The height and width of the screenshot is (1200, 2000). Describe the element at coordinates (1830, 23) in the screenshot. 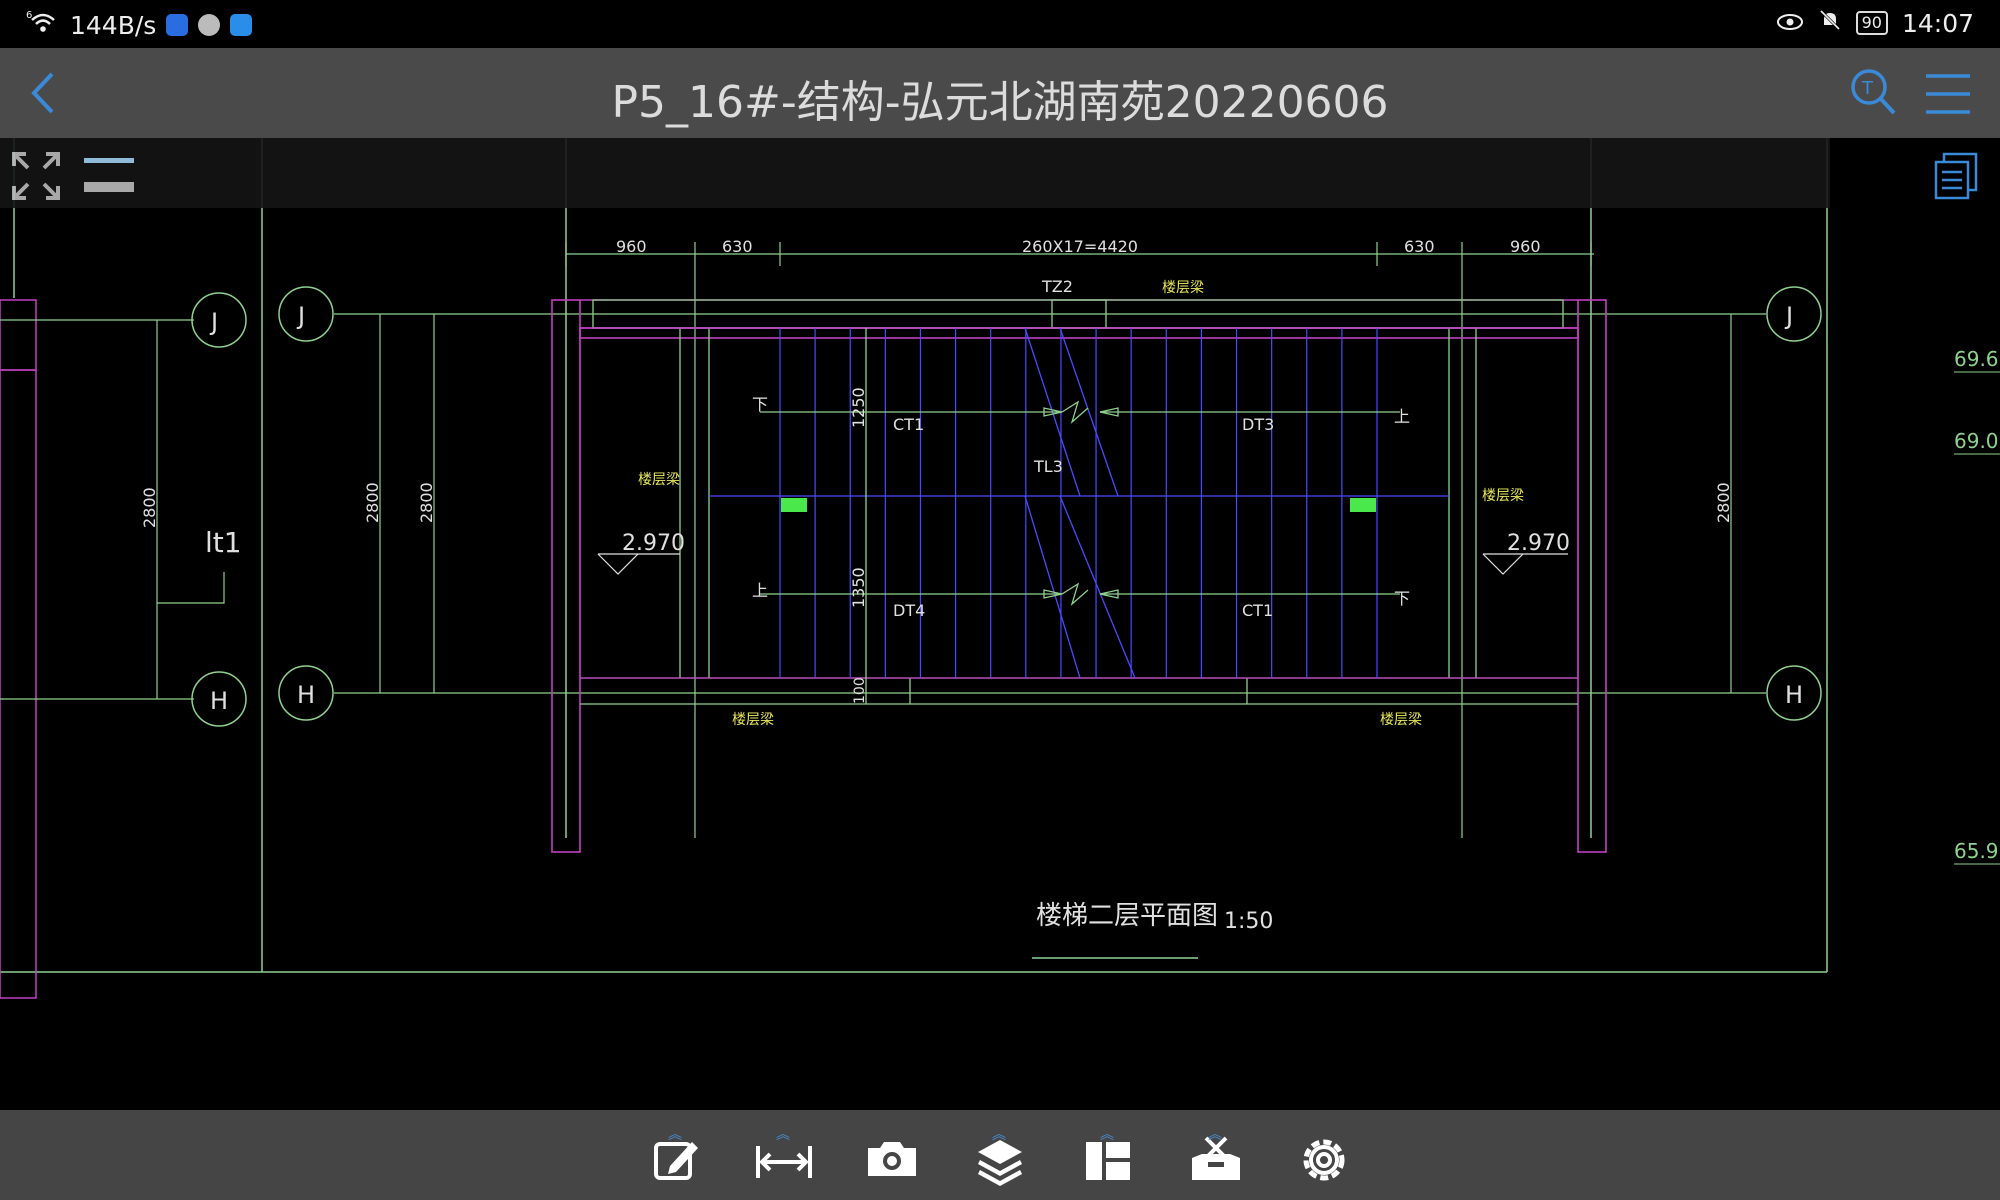

I see `mute-bell-icon` at that location.